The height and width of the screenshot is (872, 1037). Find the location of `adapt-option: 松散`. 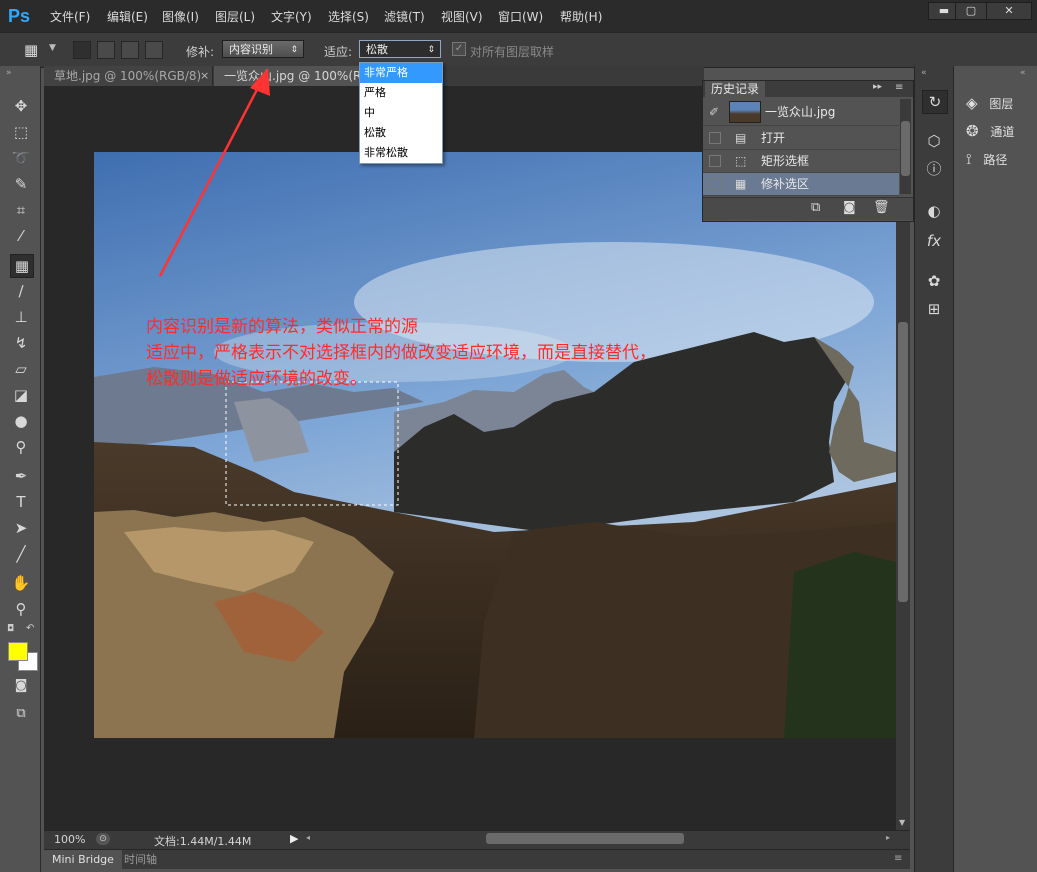

adapt-option: 松散 is located at coordinates (401, 133).